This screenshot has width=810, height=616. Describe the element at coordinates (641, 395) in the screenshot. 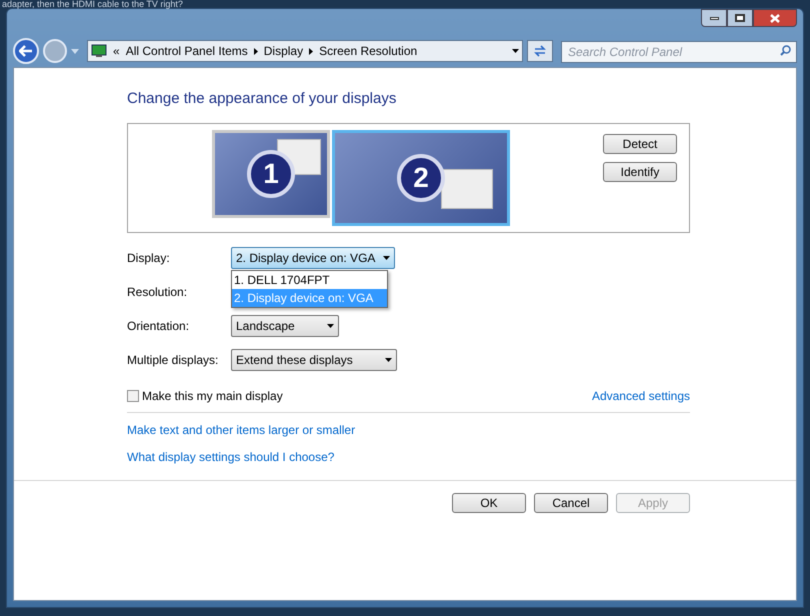

I see `advanced-settings-link: Advanced settings` at that location.